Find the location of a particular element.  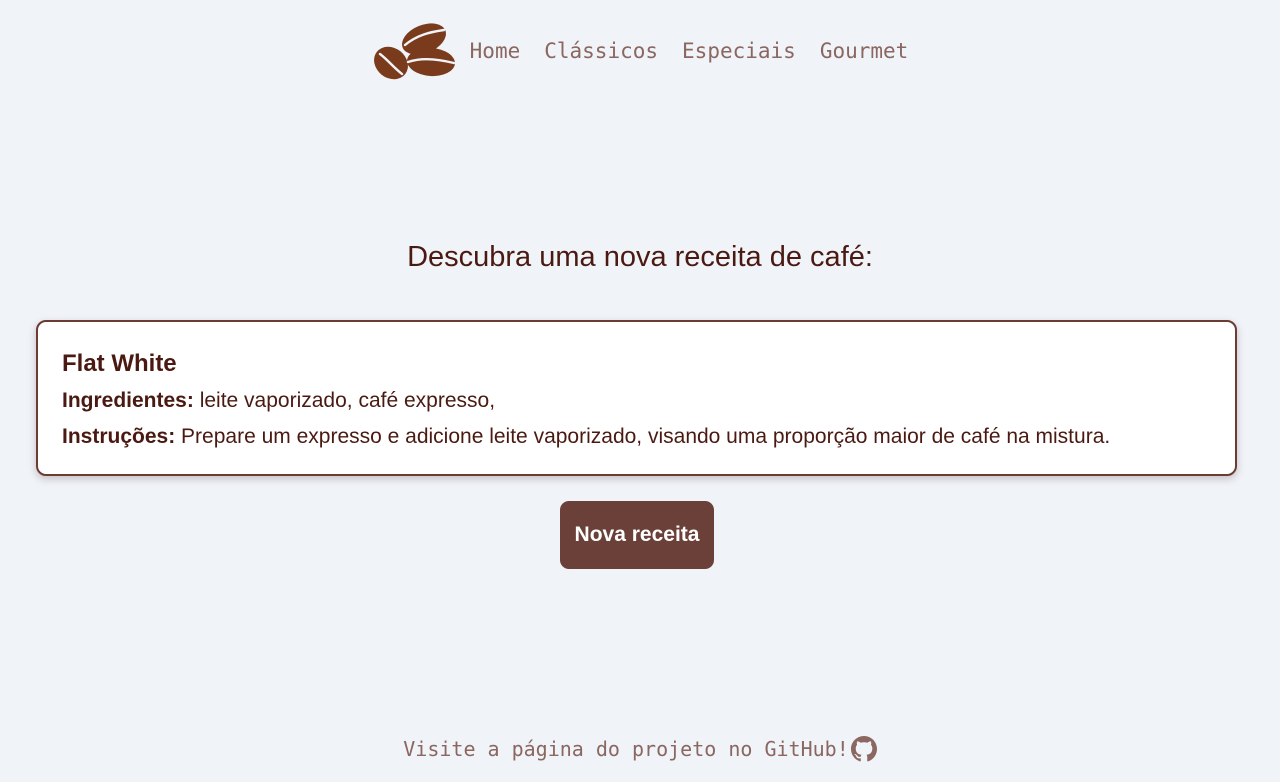

nav-link-home: Home is located at coordinates (495, 51).